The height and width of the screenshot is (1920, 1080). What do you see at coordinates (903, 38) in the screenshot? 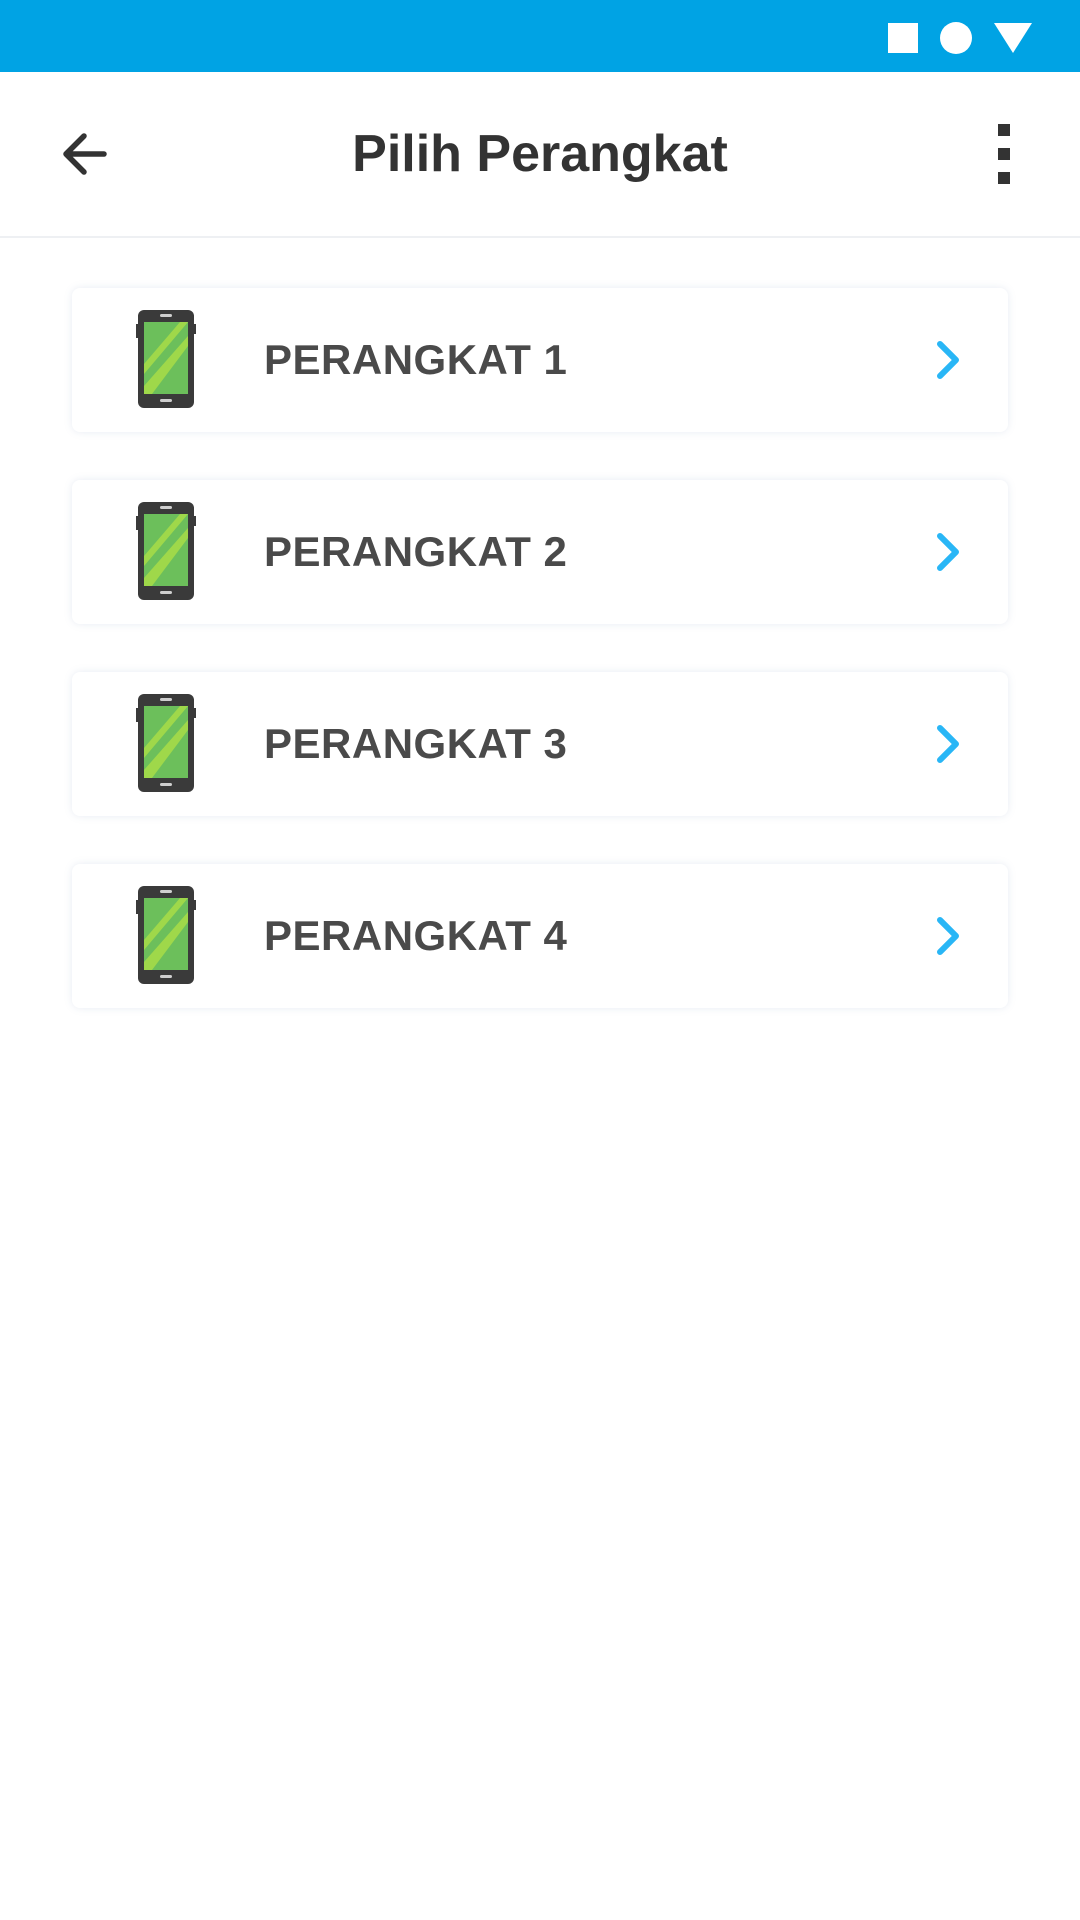
I see `stop-square-icon` at bounding box center [903, 38].